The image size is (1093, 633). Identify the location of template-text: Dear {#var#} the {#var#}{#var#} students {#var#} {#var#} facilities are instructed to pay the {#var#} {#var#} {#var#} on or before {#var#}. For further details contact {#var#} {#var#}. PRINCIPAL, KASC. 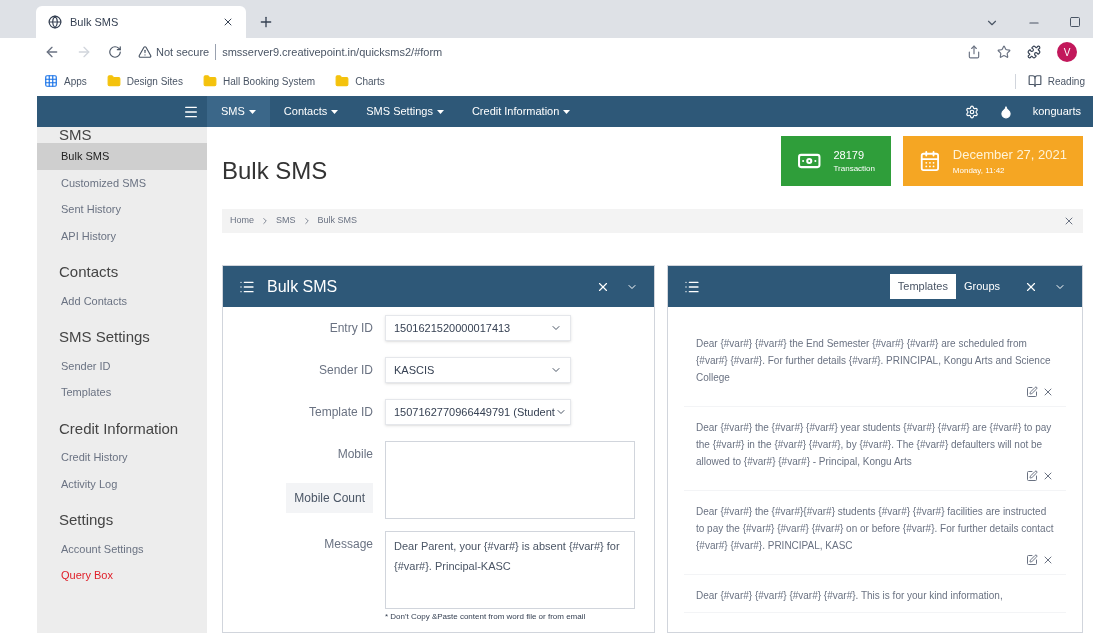
(875, 529).